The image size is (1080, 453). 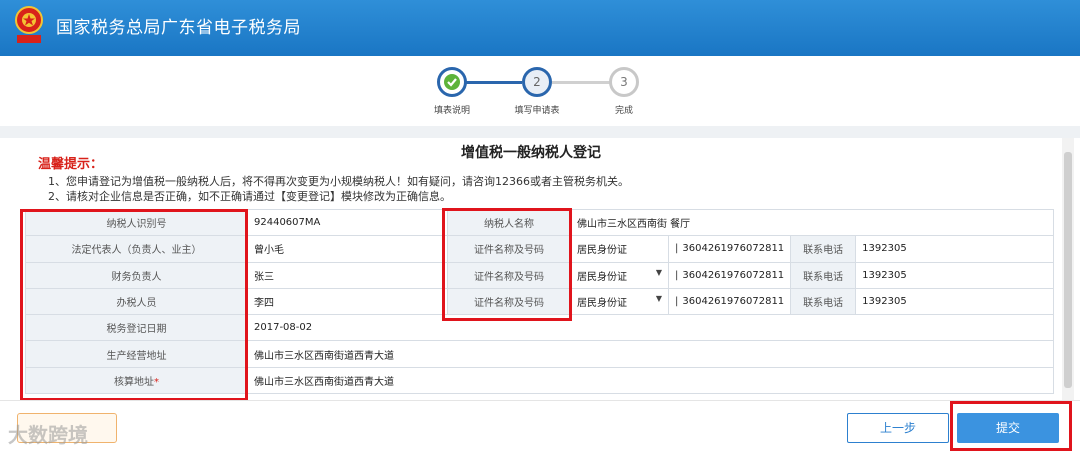 What do you see at coordinates (537, 82) in the screenshot?
I see `step-2-indicator: 2` at bounding box center [537, 82].